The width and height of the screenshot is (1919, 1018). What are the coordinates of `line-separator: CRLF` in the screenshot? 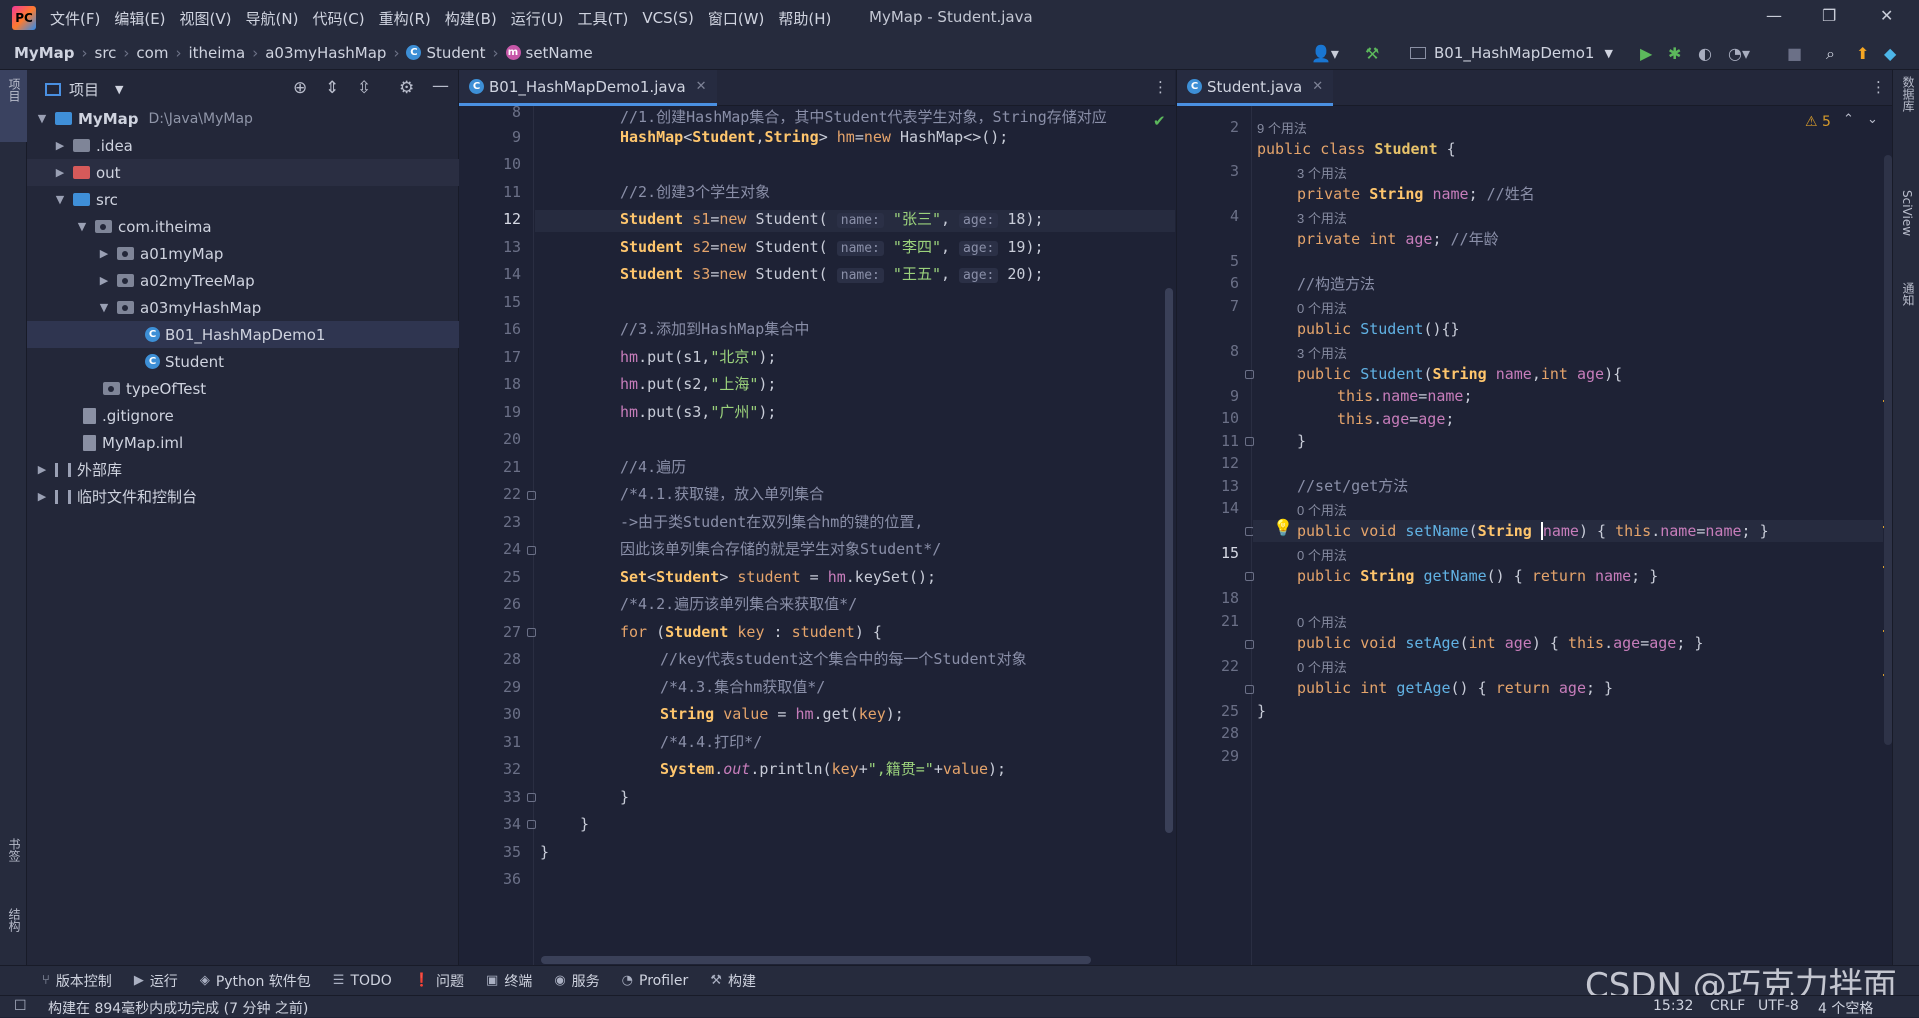 It's located at (1727, 1006).